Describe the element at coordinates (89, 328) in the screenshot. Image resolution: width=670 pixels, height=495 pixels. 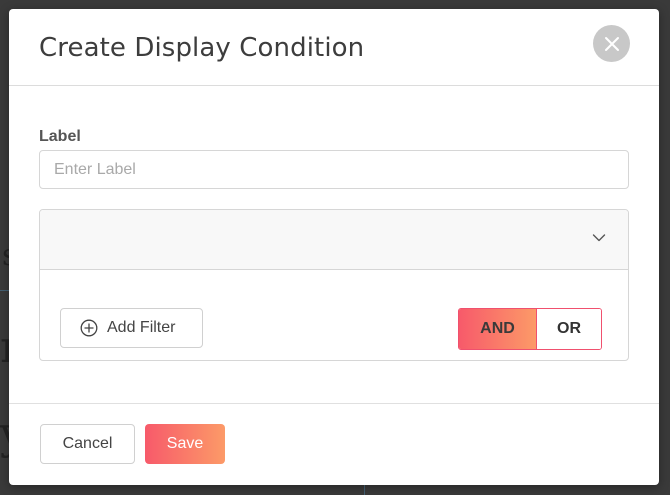
I see `plus-circle-icon` at that location.